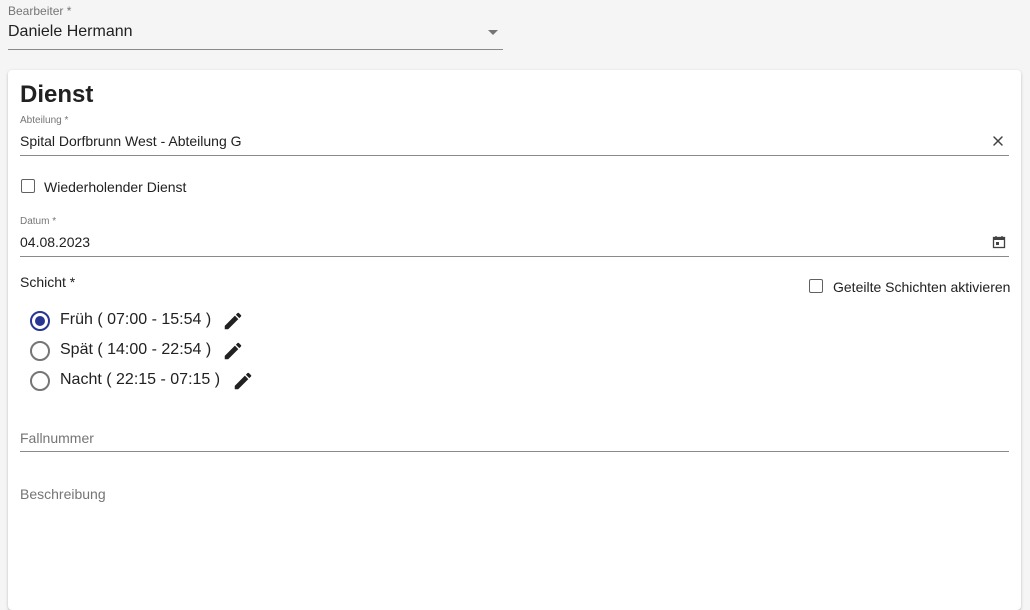 The height and width of the screenshot is (610, 1030). Describe the element at coordinates (493, 32) in the screenshot. I see `dropdown-arrow-icon` at that location.